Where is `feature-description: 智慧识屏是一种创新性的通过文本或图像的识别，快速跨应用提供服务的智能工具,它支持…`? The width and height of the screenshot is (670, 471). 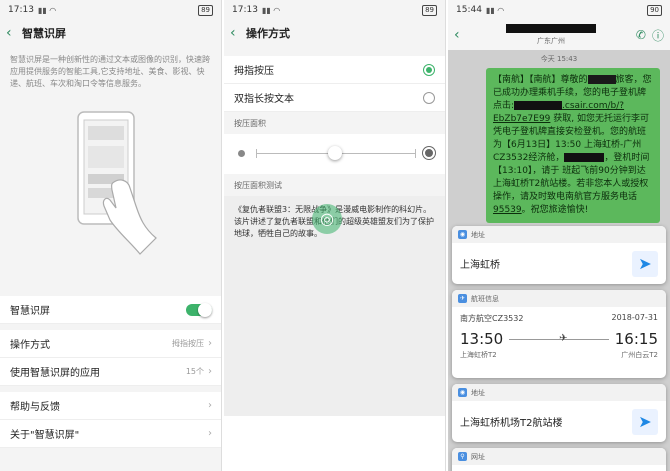
feature-description: 智慧识屏是一种创新性的通过文本或图像的识别，快速跨应用提供服务的智能工具,它支持… is located at coordinates (110, 71).